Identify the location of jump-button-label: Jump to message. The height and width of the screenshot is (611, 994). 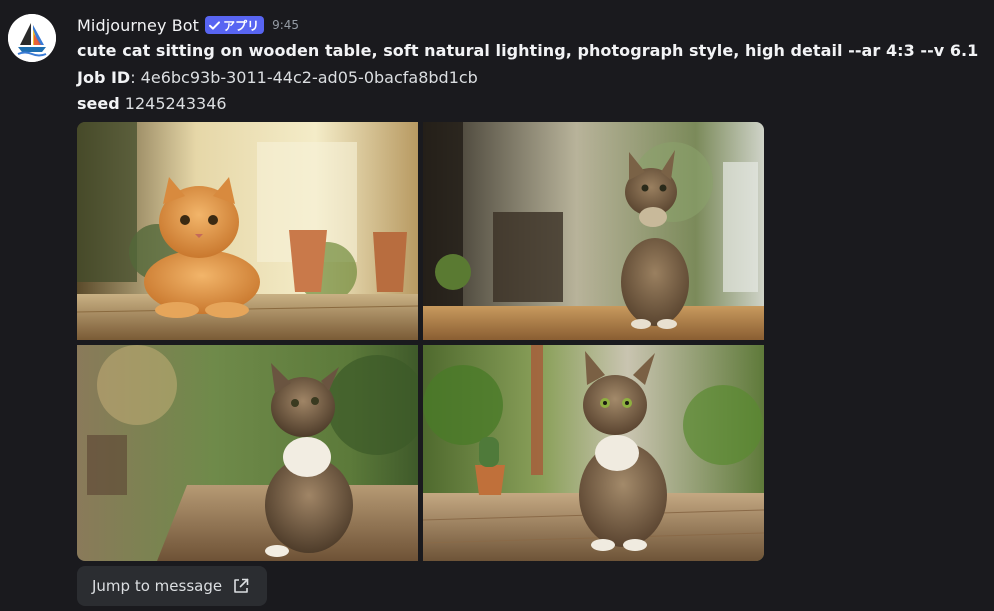
(157, 586).